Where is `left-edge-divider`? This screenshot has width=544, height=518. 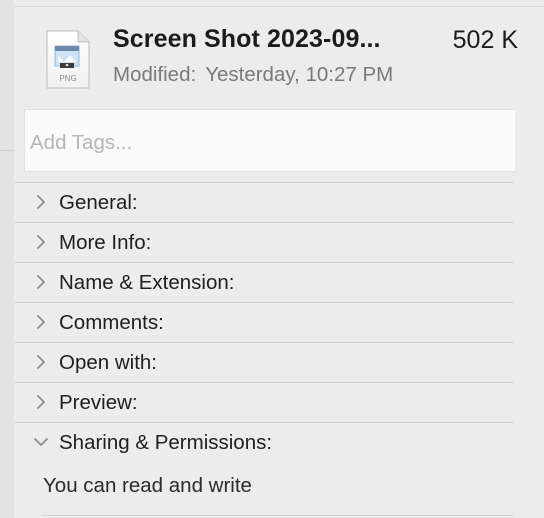
left-edge-divider is located at coordinates (7, 150).